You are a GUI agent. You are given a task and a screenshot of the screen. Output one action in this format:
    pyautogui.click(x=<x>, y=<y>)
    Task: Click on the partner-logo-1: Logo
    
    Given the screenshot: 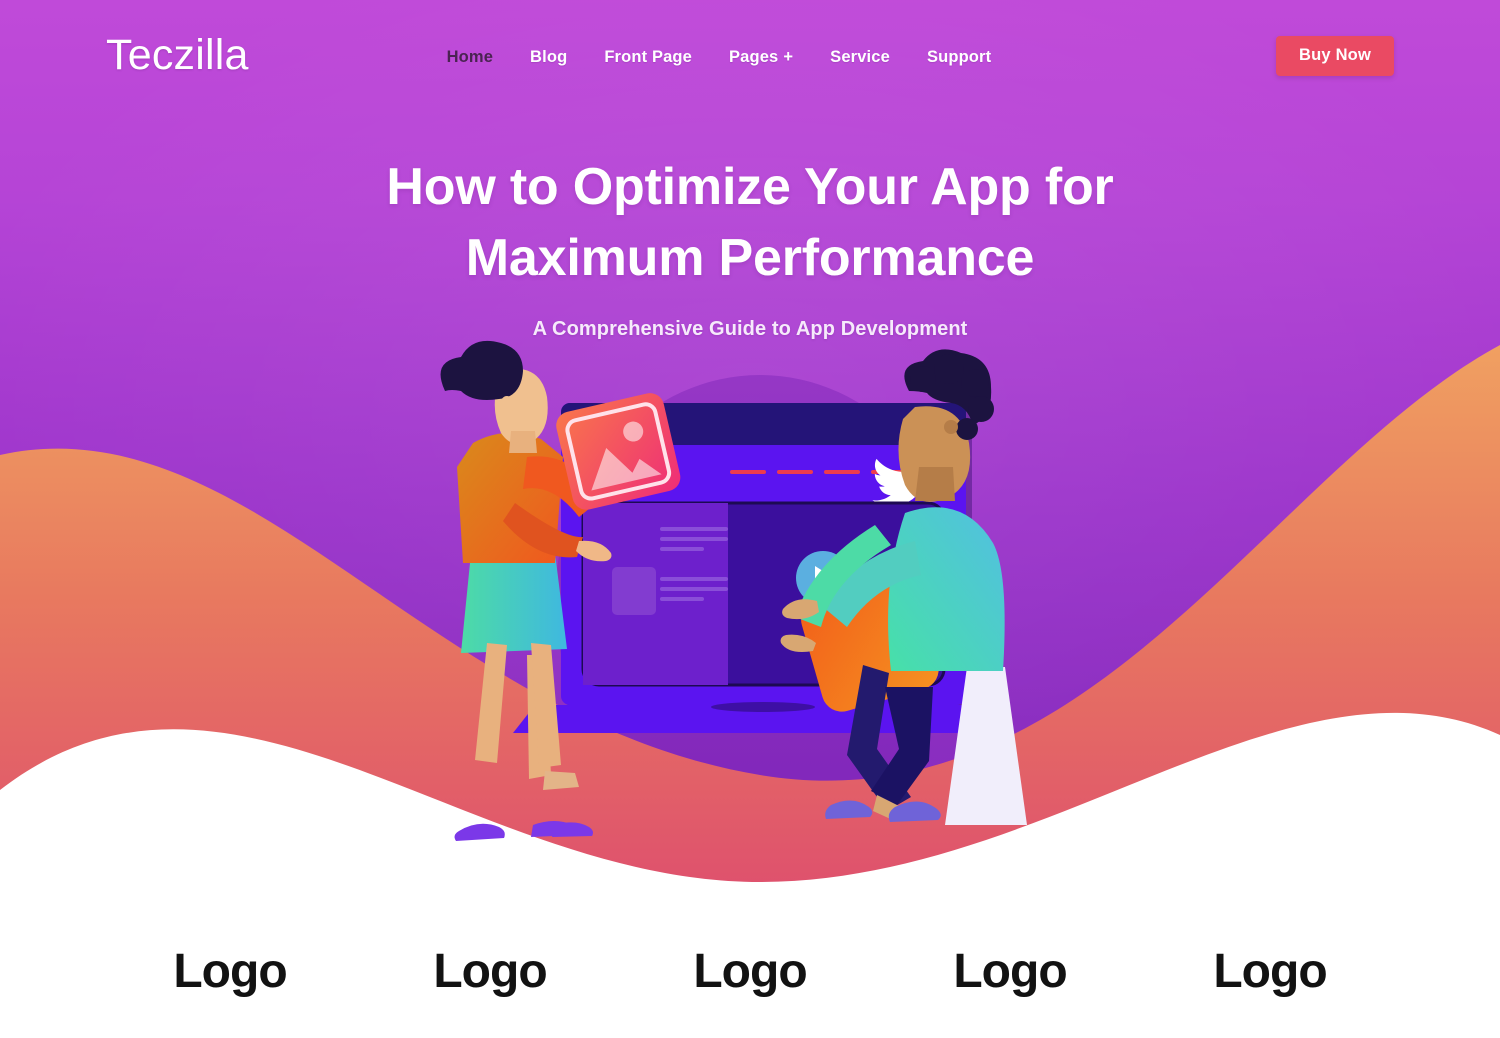 What is the action you would take?
    pyautogui.click(x=230, y=971)
    